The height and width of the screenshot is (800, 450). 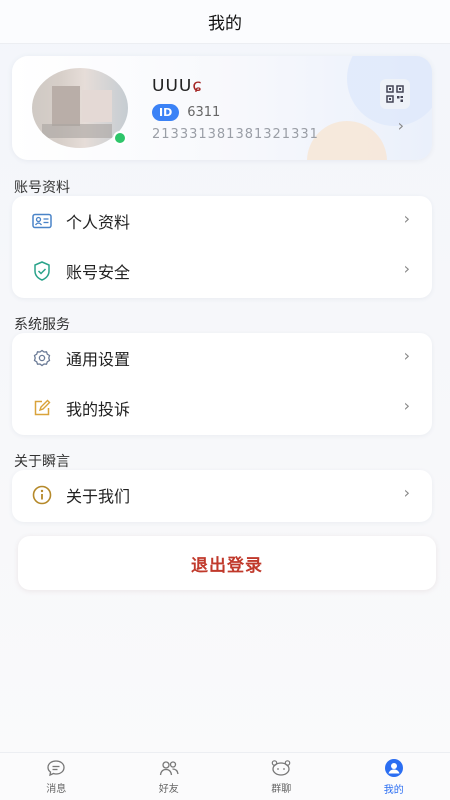 I want to click on system-card: 通用设置 › 我的投诉 ›, so click(x=222, y=384).